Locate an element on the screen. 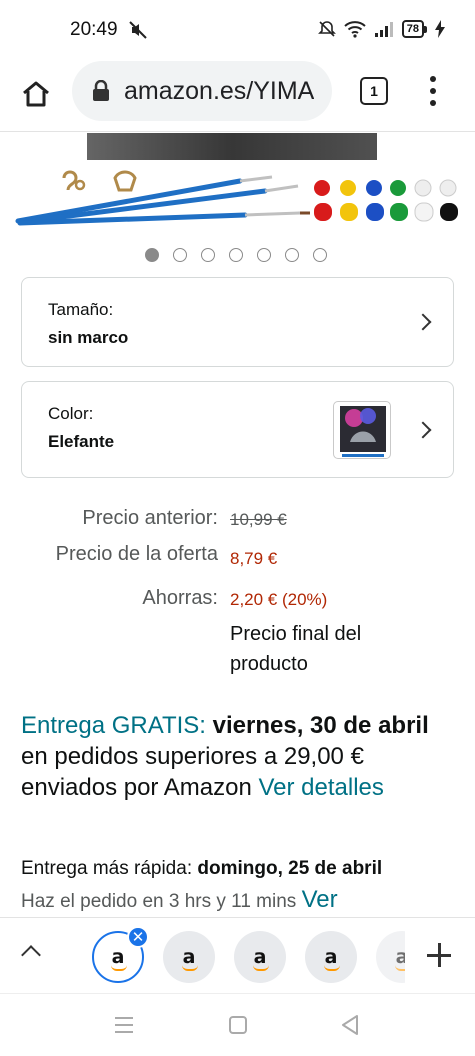  fast-delivery-date: domingo, 25 de abril is located at coordinates (290, 868).